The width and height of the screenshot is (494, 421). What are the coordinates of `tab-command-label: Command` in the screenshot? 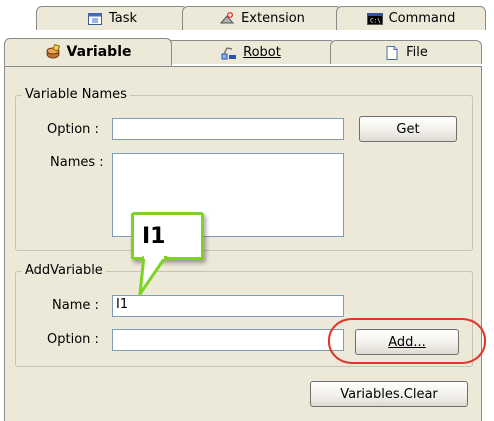 It's located at (422, 18).